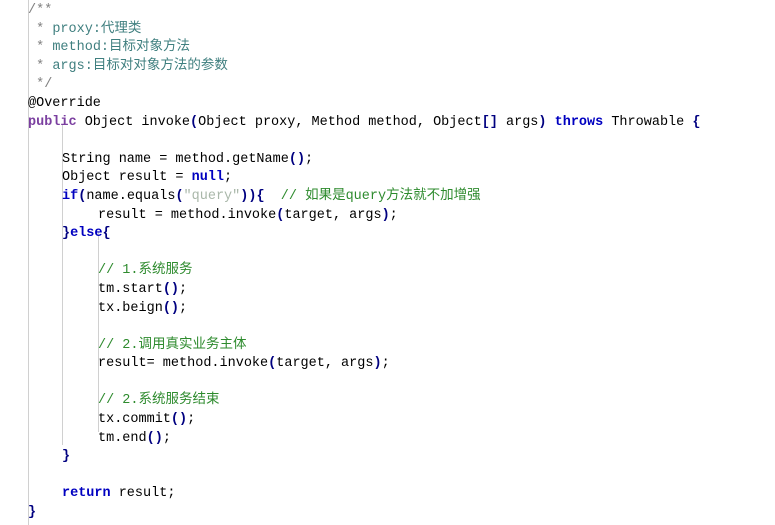 The width and height of the screenshot is (775, 525). Describe the element at coordinates (387, 48) in the screenshot. I see `code-line: * method:目标对象方法` at that location.